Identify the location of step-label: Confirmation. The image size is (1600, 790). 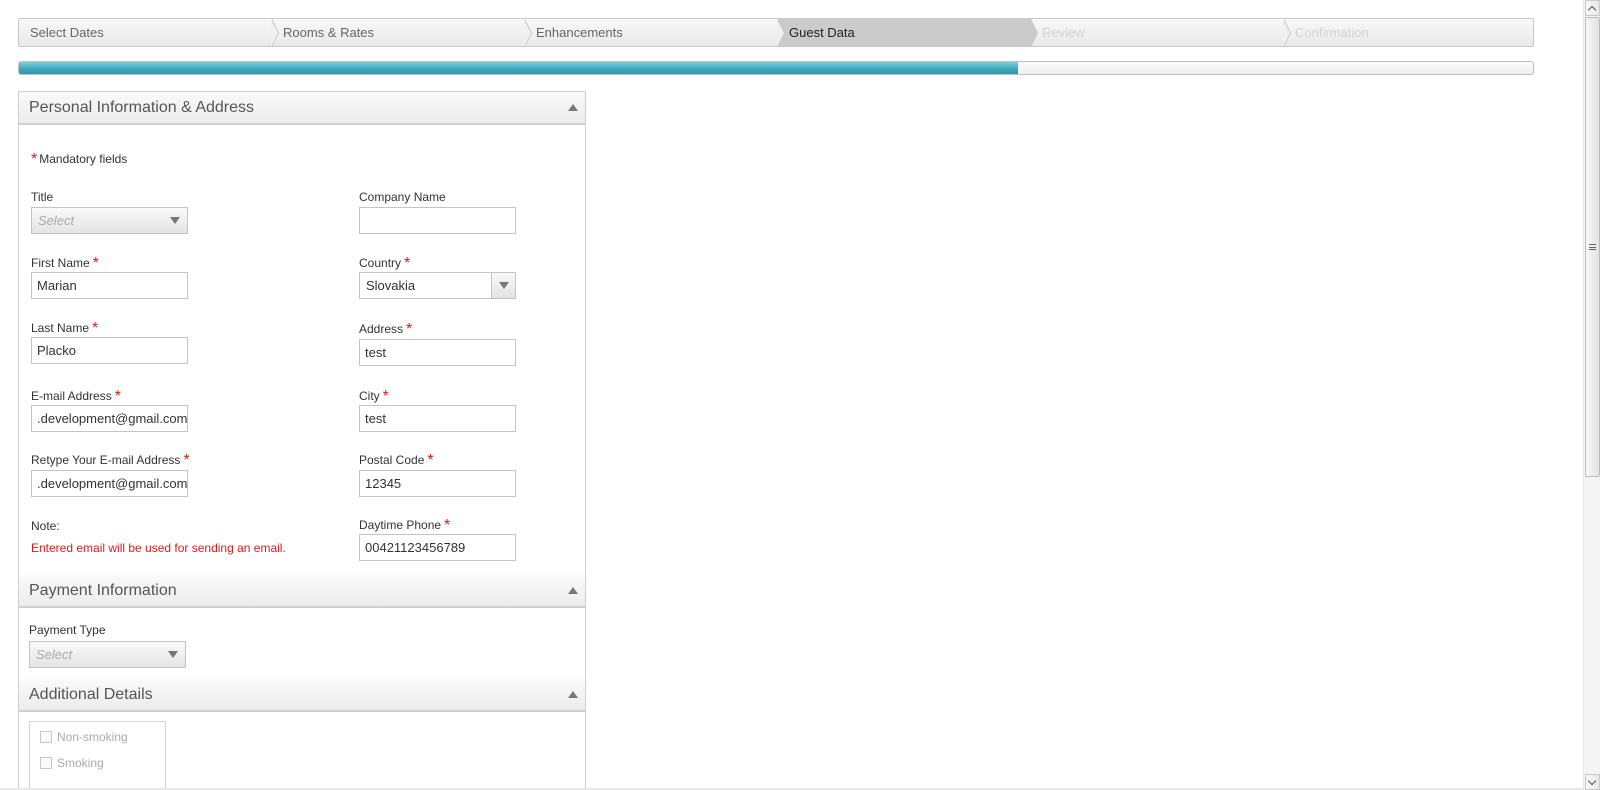
(1332, 32).